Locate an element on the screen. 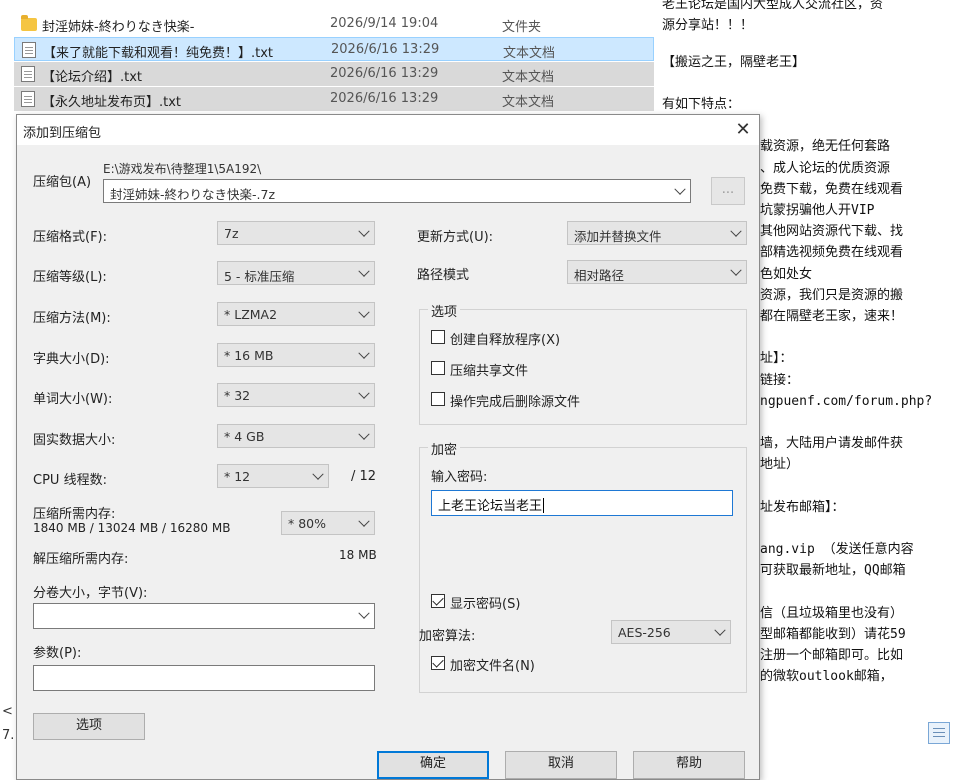  document-line: ang.vip （发送任意内容 is located at coordinates (837, 550).